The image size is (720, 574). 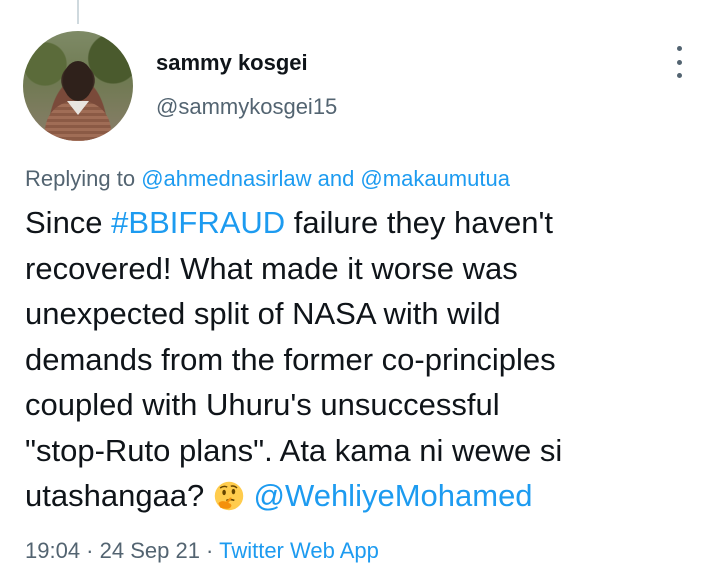 I want to click on tweet-time: 19:04, so click(x=52, y=550).